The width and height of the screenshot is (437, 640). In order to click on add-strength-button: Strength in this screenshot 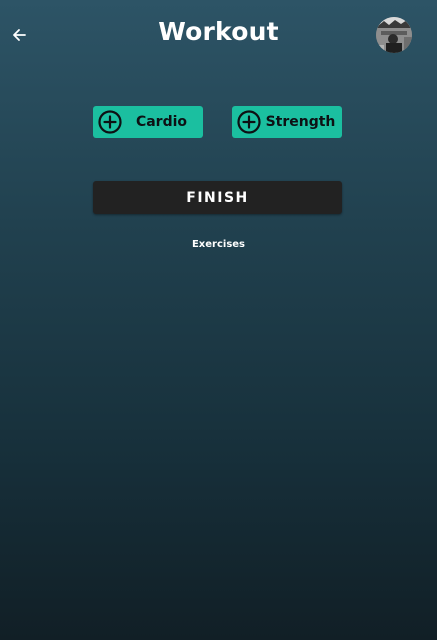, I will do `click(287, 122)`.